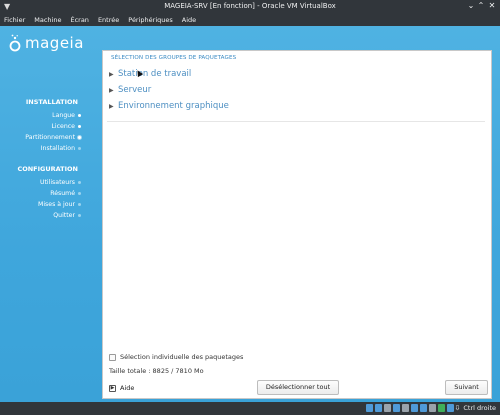  What do you see at coordinates (121, 388) in the screenshot?
I see `help-button: ▶ Aide` at bounding box center [121, 388].